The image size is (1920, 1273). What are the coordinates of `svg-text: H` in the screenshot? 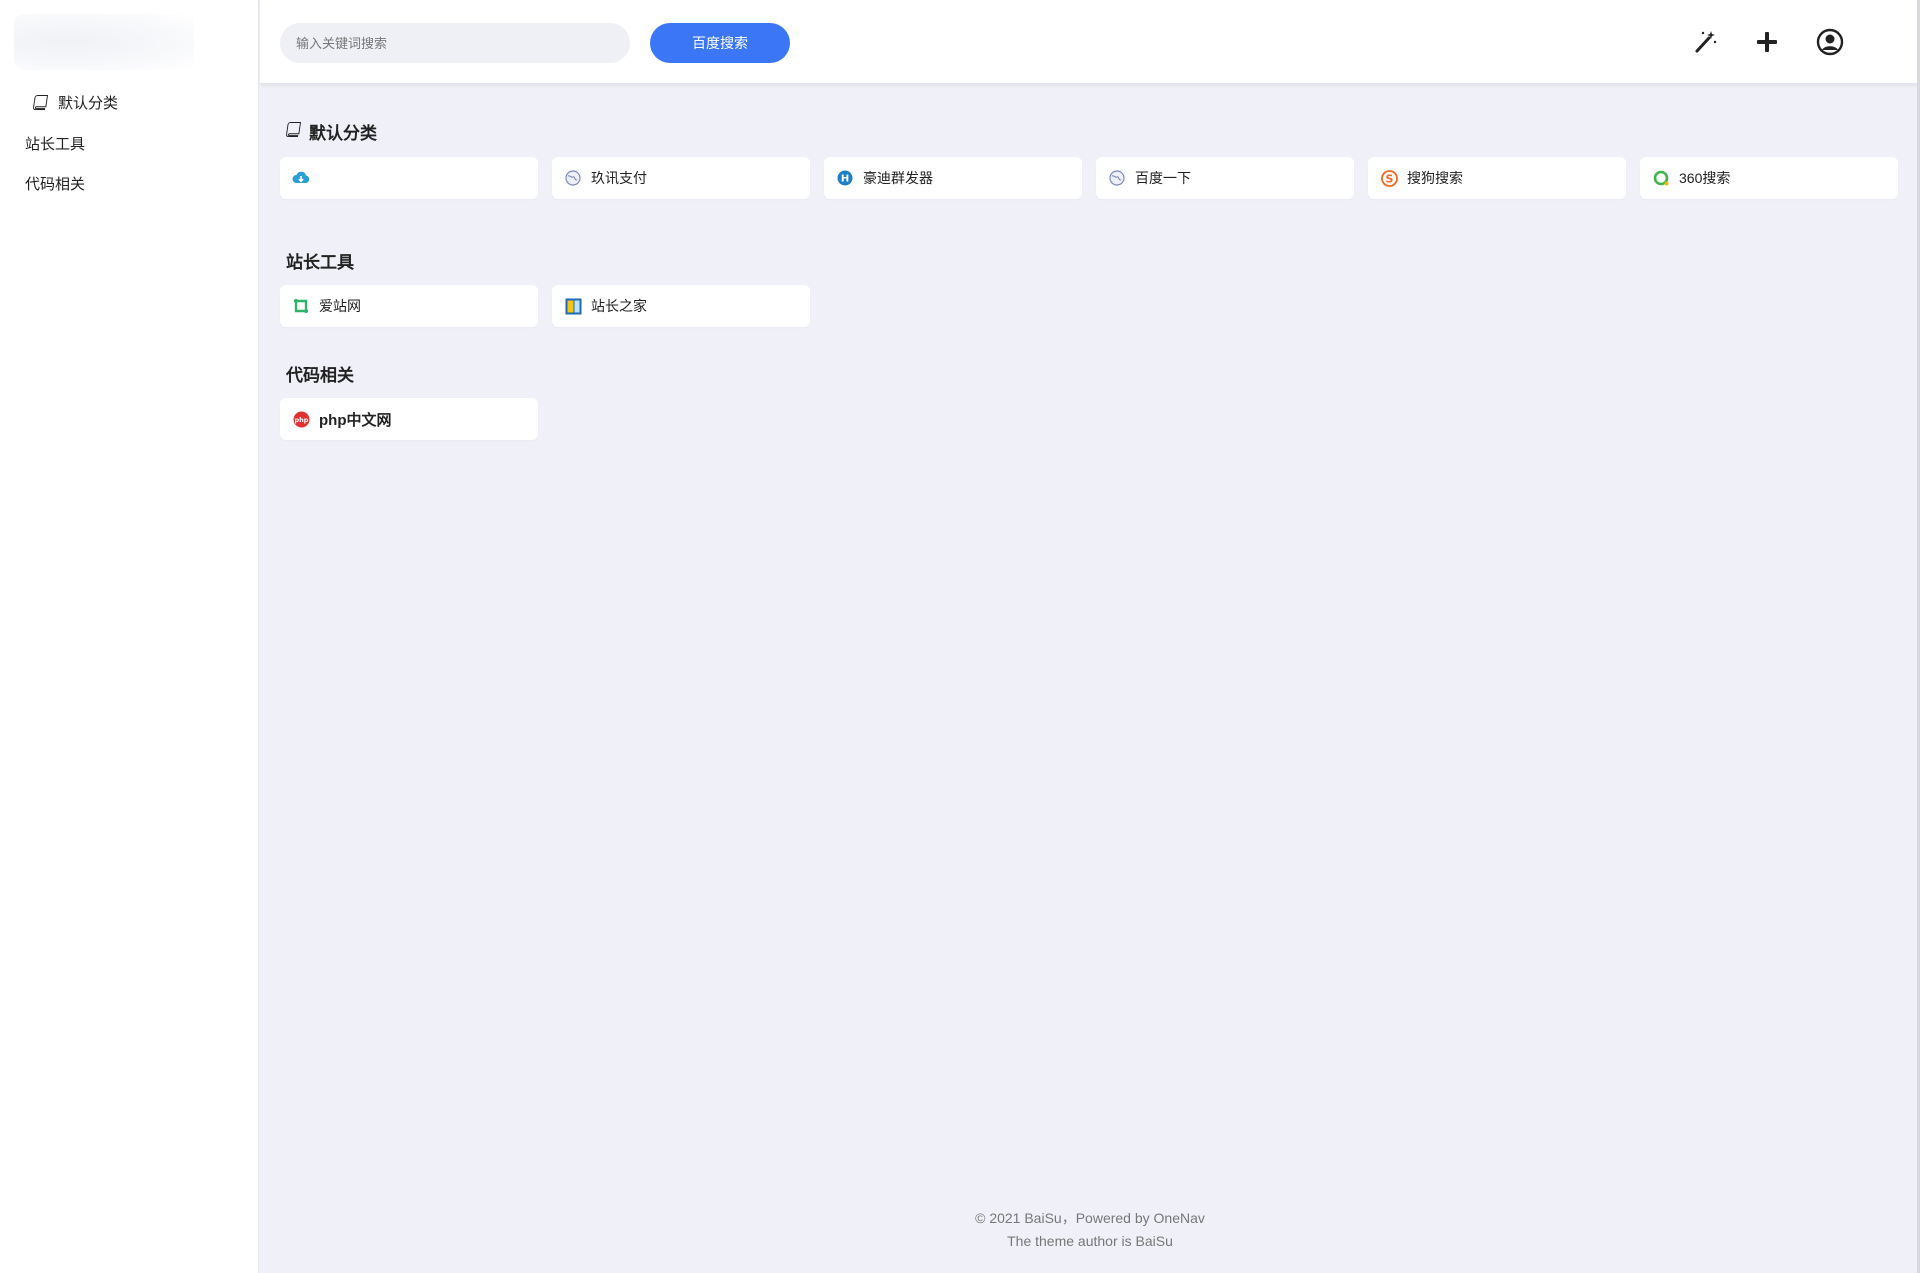 It's located at (845, 179).